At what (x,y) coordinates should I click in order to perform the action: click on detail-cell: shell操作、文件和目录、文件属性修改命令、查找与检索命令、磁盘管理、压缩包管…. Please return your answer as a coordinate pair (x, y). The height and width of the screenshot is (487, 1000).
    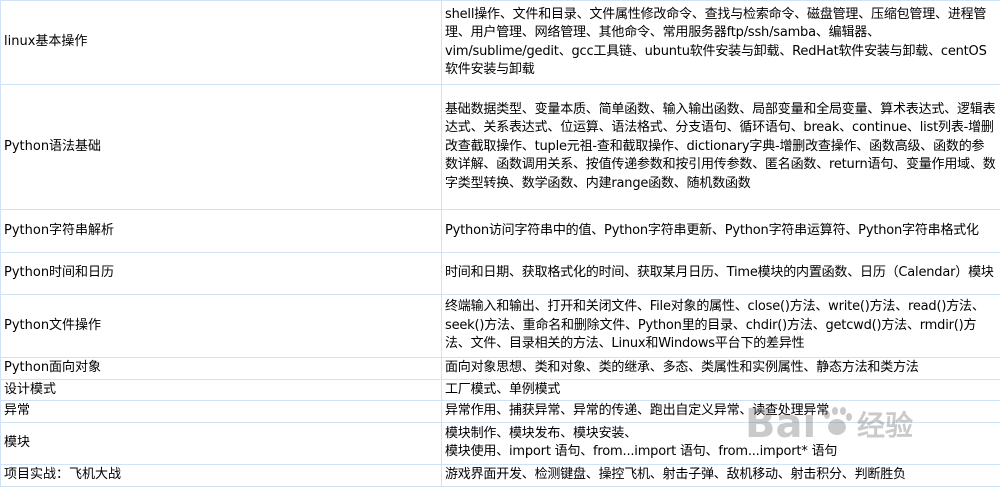
    Looking at the image, I should click on (720, 42).